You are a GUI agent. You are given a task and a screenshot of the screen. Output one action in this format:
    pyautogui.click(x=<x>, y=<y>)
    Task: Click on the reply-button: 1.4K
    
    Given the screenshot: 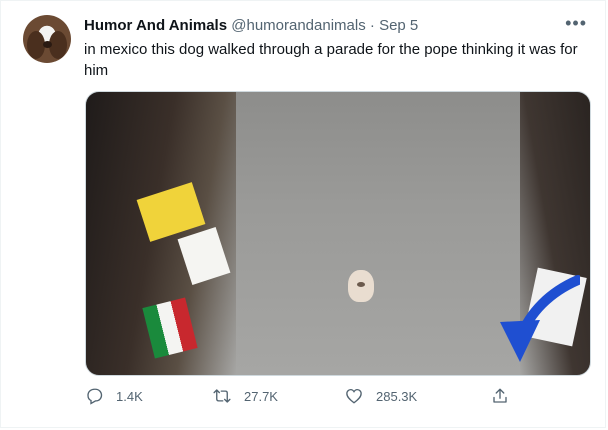 What is the action you would take?
    pyautogui.click(x=114, y=396)
    